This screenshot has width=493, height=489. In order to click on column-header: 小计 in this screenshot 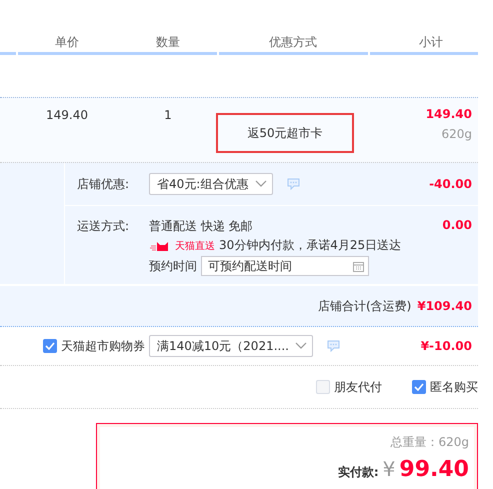, I will do `click(431, 42)`.